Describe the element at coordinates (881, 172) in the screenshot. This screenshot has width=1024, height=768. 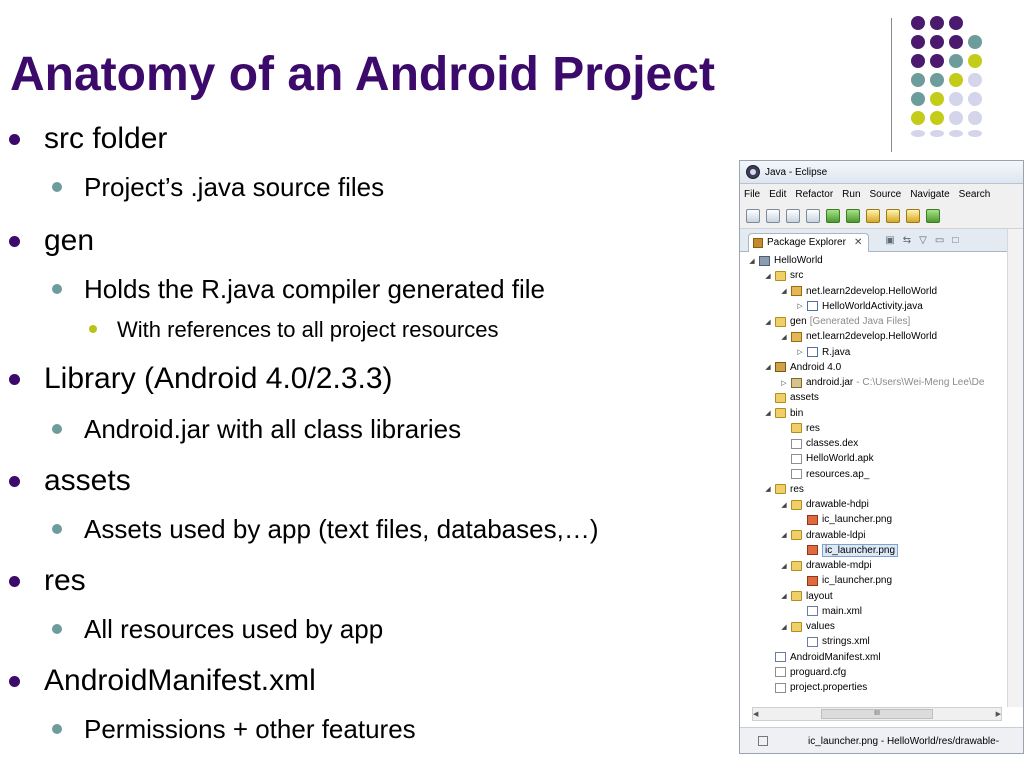
I see `window-titlebar: Java - Eclipse` at that location.